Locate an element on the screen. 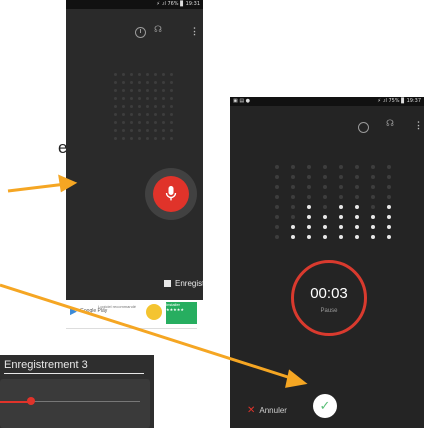 The image size is (424, 428). arrow-head-confirm is located at coordinates (296, 378).